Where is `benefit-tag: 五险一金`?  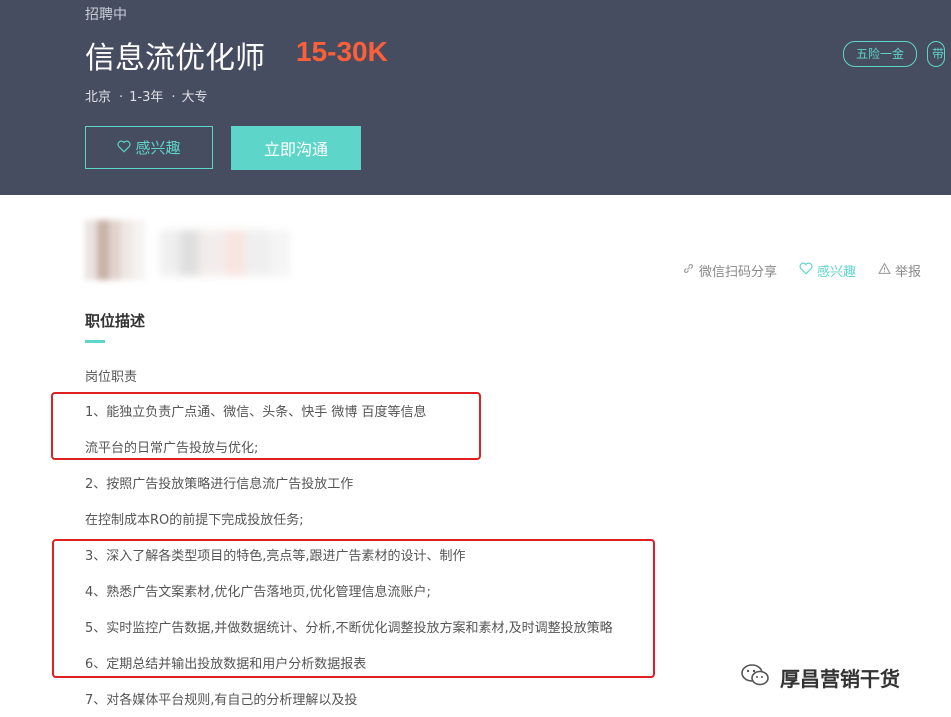 benefit-tag: 五险一金 is located at coordinates (880, 54).